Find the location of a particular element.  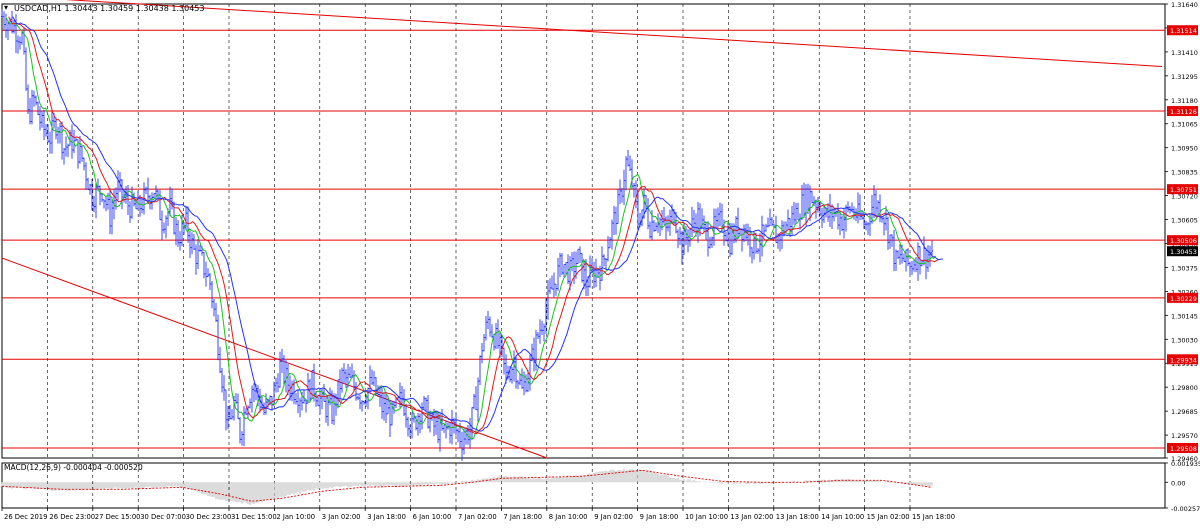

price-tick-label: 1.30835 is located at coordinates (1184, 173).